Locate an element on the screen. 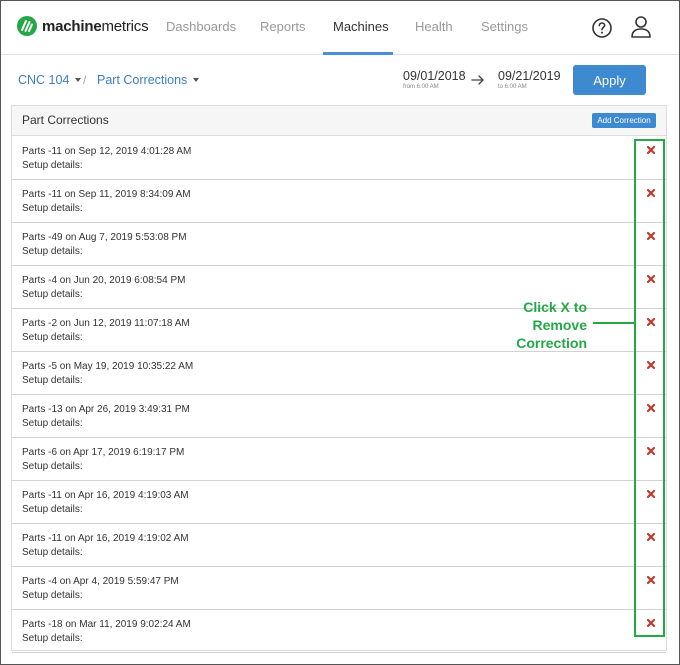  section-selector: Part Corrections is located at coordinates (148, 80).